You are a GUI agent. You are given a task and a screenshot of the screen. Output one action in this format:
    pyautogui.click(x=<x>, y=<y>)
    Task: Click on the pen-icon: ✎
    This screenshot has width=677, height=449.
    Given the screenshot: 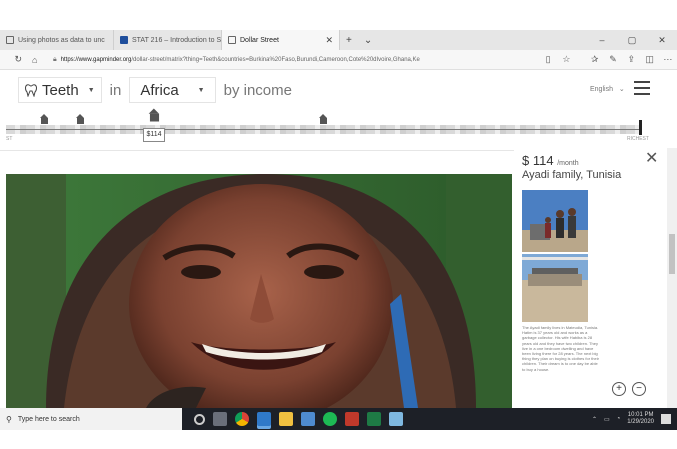 What is the action you would take?
    pyautogui.click(x=613, y=59)
    